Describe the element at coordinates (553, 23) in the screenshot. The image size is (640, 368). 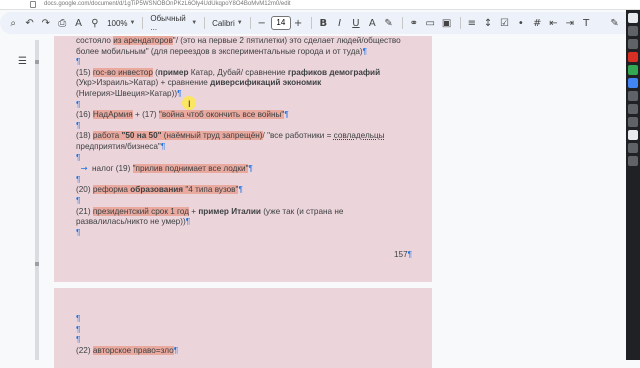
I see `indent-decrease-icon: ⇤` at that location.